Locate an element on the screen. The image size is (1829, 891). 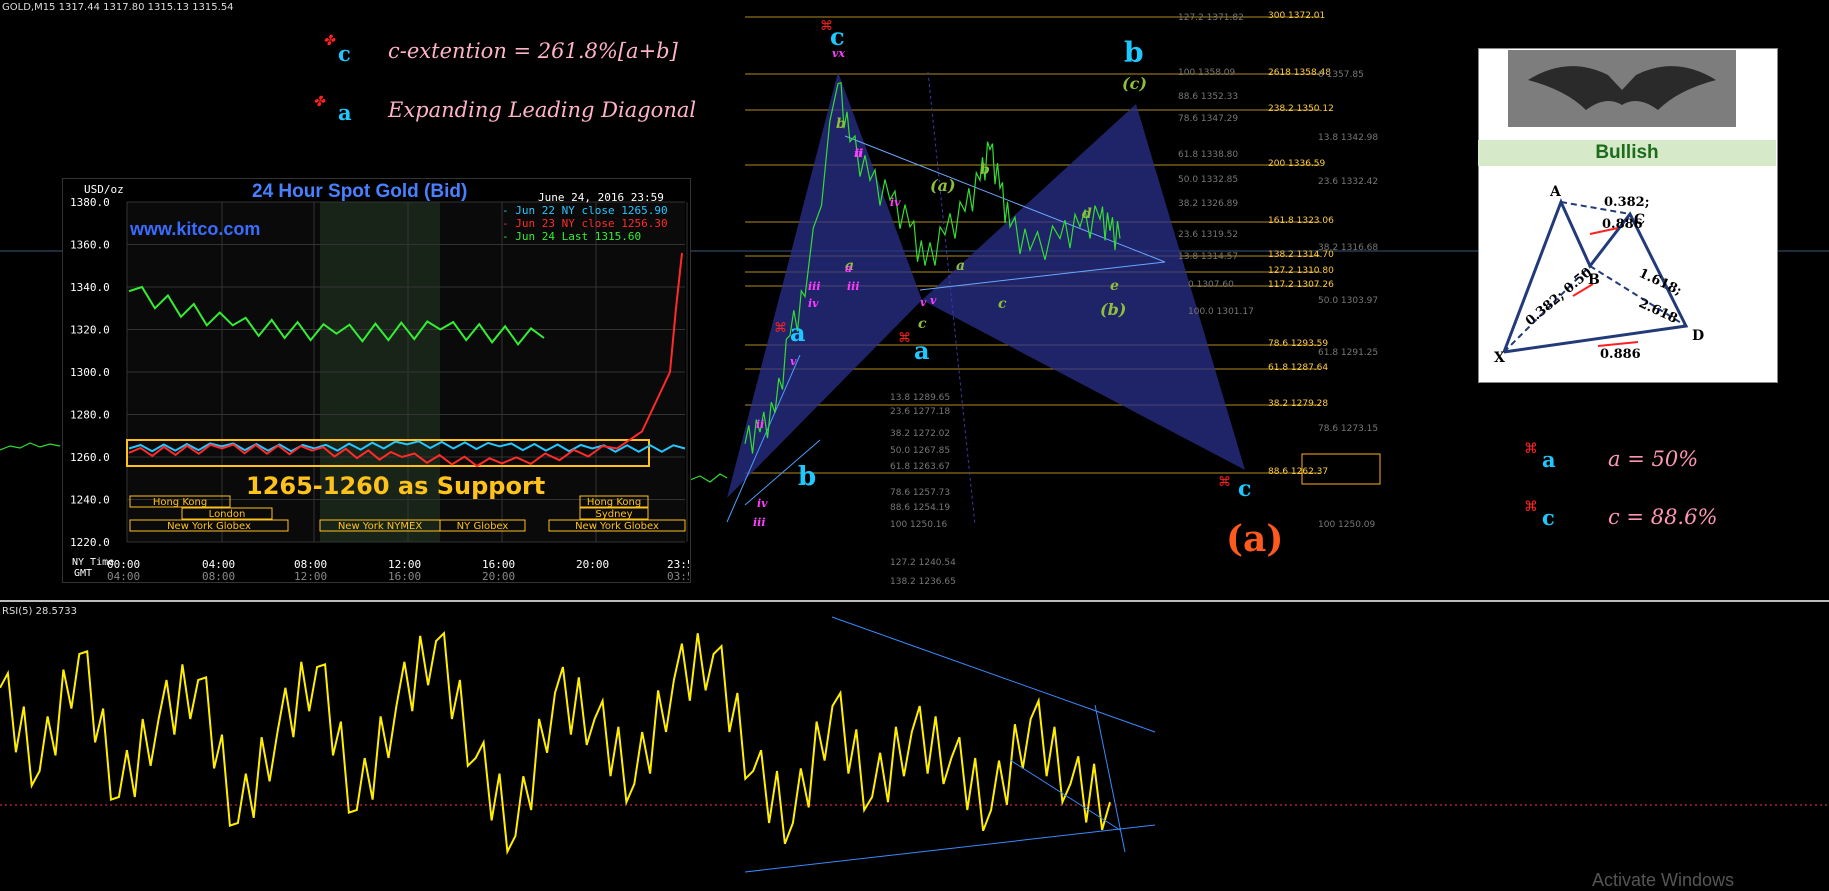
fib-left-label: 61.8 1338.80 is located at coordinates (1208, 155).